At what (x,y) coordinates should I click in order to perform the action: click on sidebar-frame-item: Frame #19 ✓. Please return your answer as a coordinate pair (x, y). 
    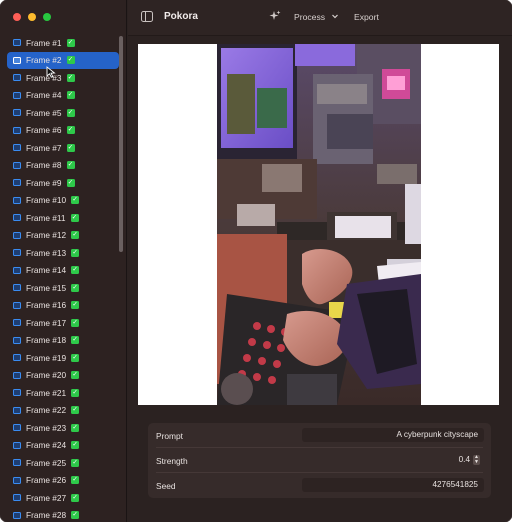
    Looking at the image, I should click on (63, 358).